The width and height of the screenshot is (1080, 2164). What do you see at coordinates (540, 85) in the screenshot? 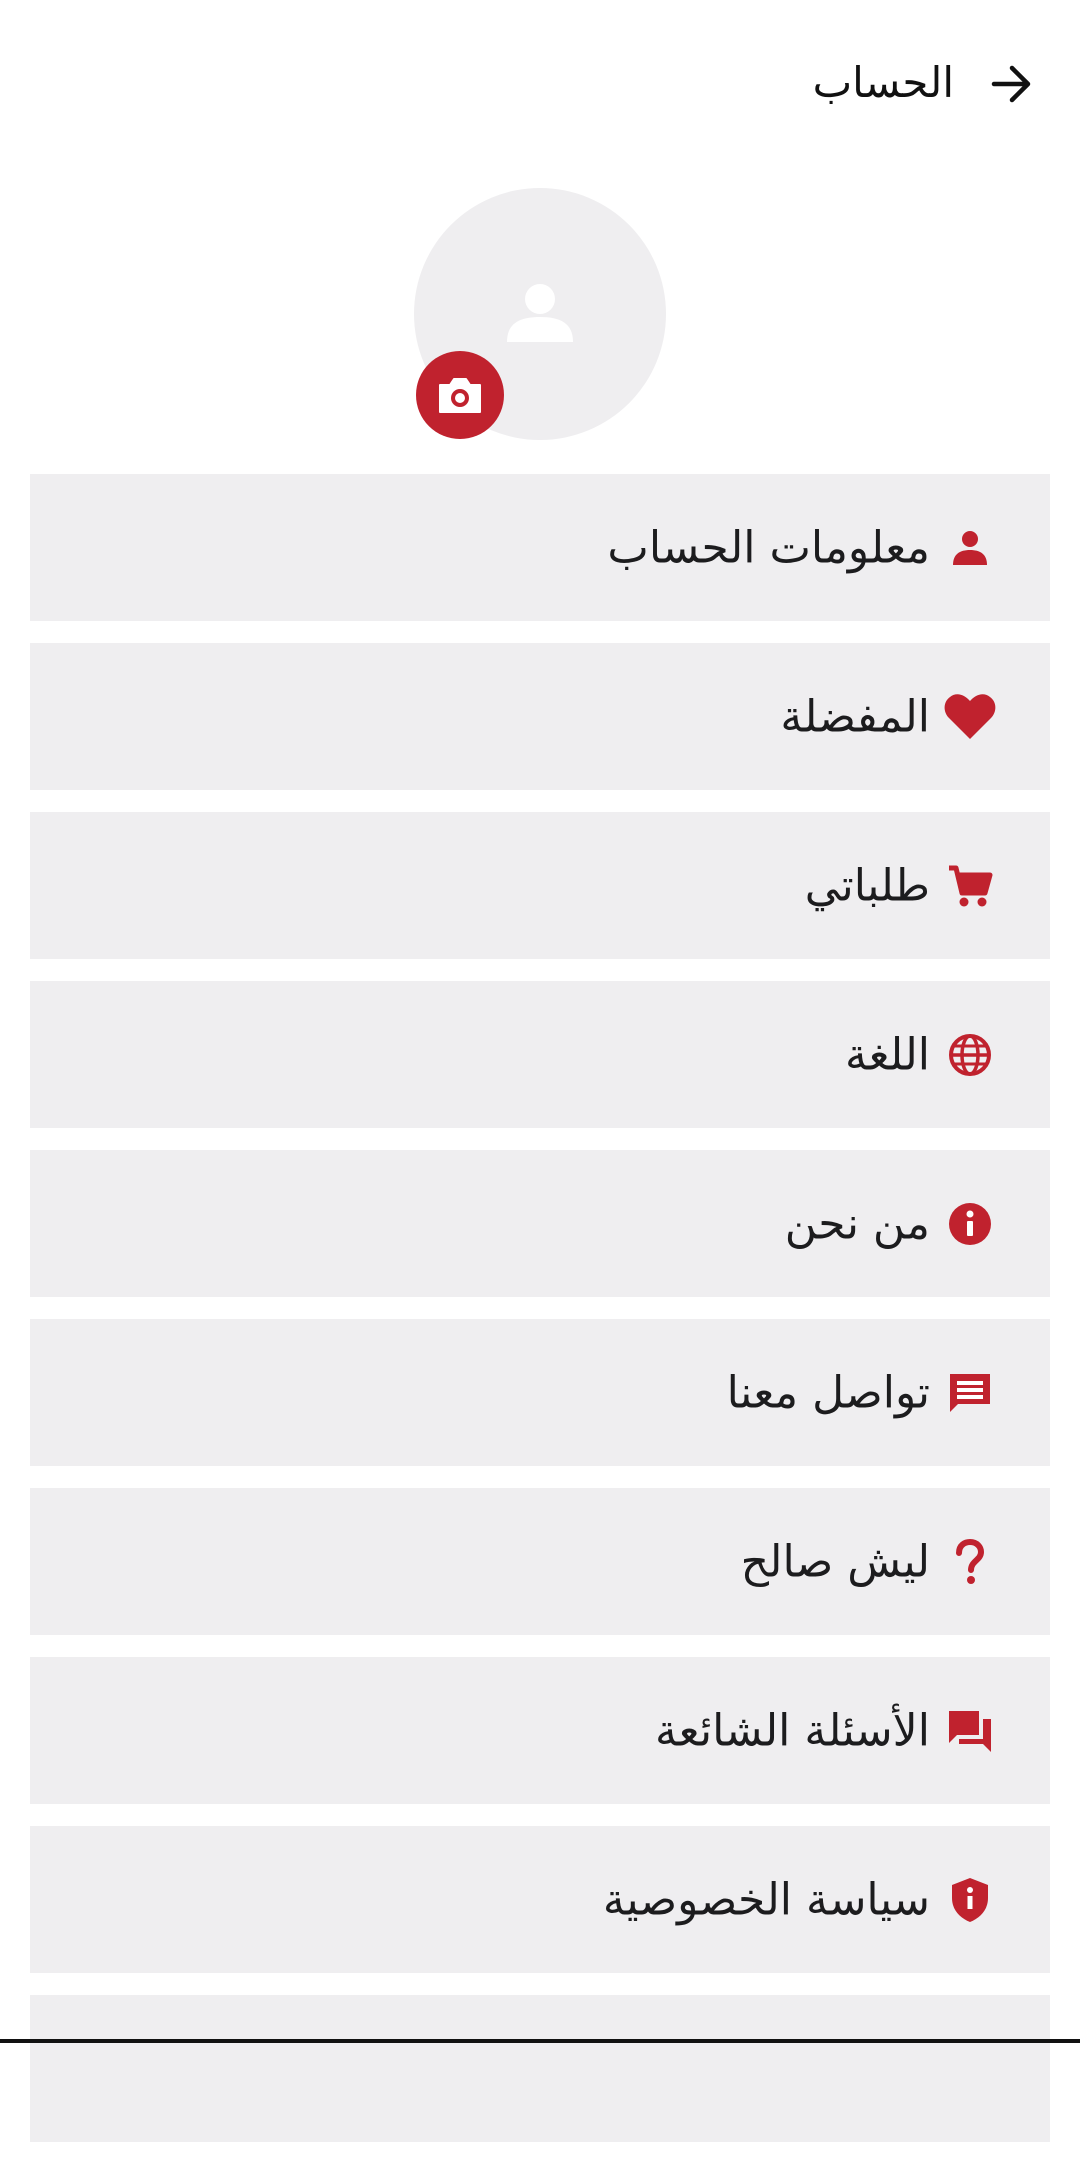
I see `app-header: الحساب` at bounding box center [540, 85].